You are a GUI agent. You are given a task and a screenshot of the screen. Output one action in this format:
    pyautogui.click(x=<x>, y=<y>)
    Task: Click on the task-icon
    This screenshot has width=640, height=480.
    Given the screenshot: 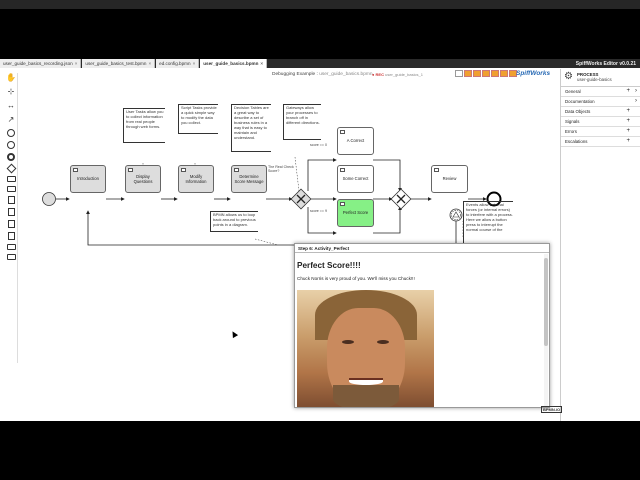 What is the action you would take?
    pyautogui.click(x=11, y=179)
    